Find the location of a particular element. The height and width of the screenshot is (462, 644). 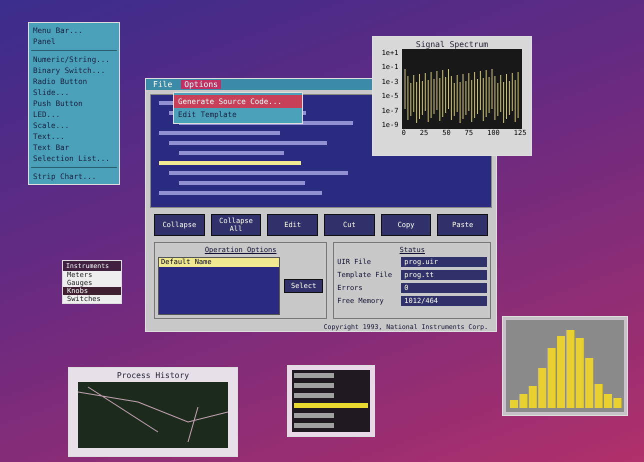

window-title: Signal Spectrum is located at coordinates (452, 44).